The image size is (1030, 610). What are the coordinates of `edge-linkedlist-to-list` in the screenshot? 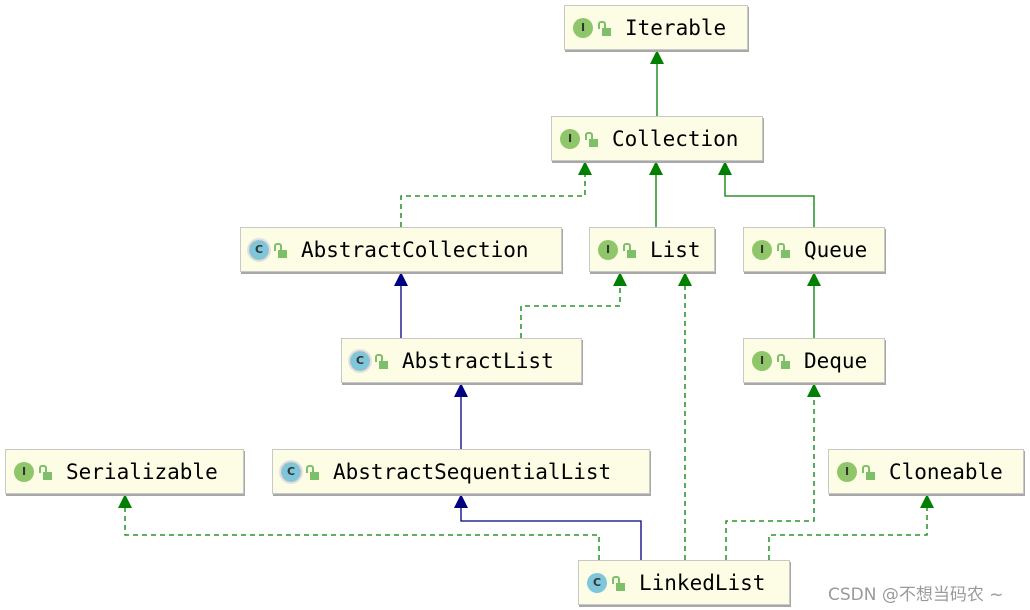 It's located at (685, 416).